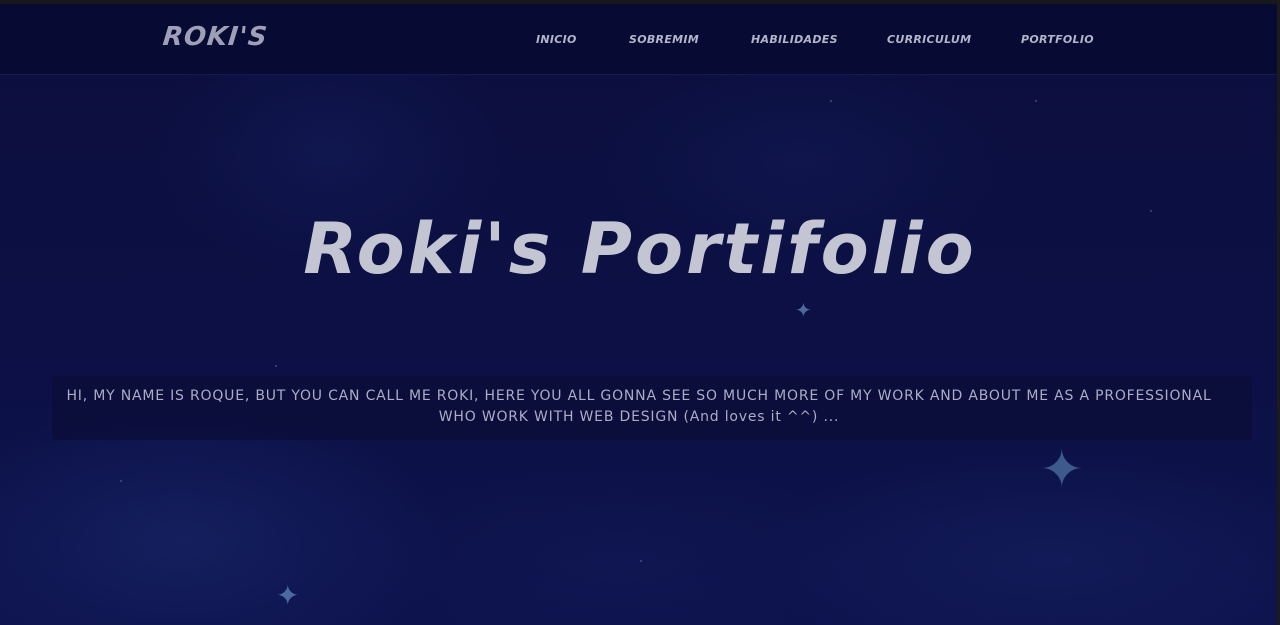  What do you see at coordinates (929, 39) in the screenshot?
I see `nav-item-curriculum: CURRICULUM` at bounding box center [929, 39].